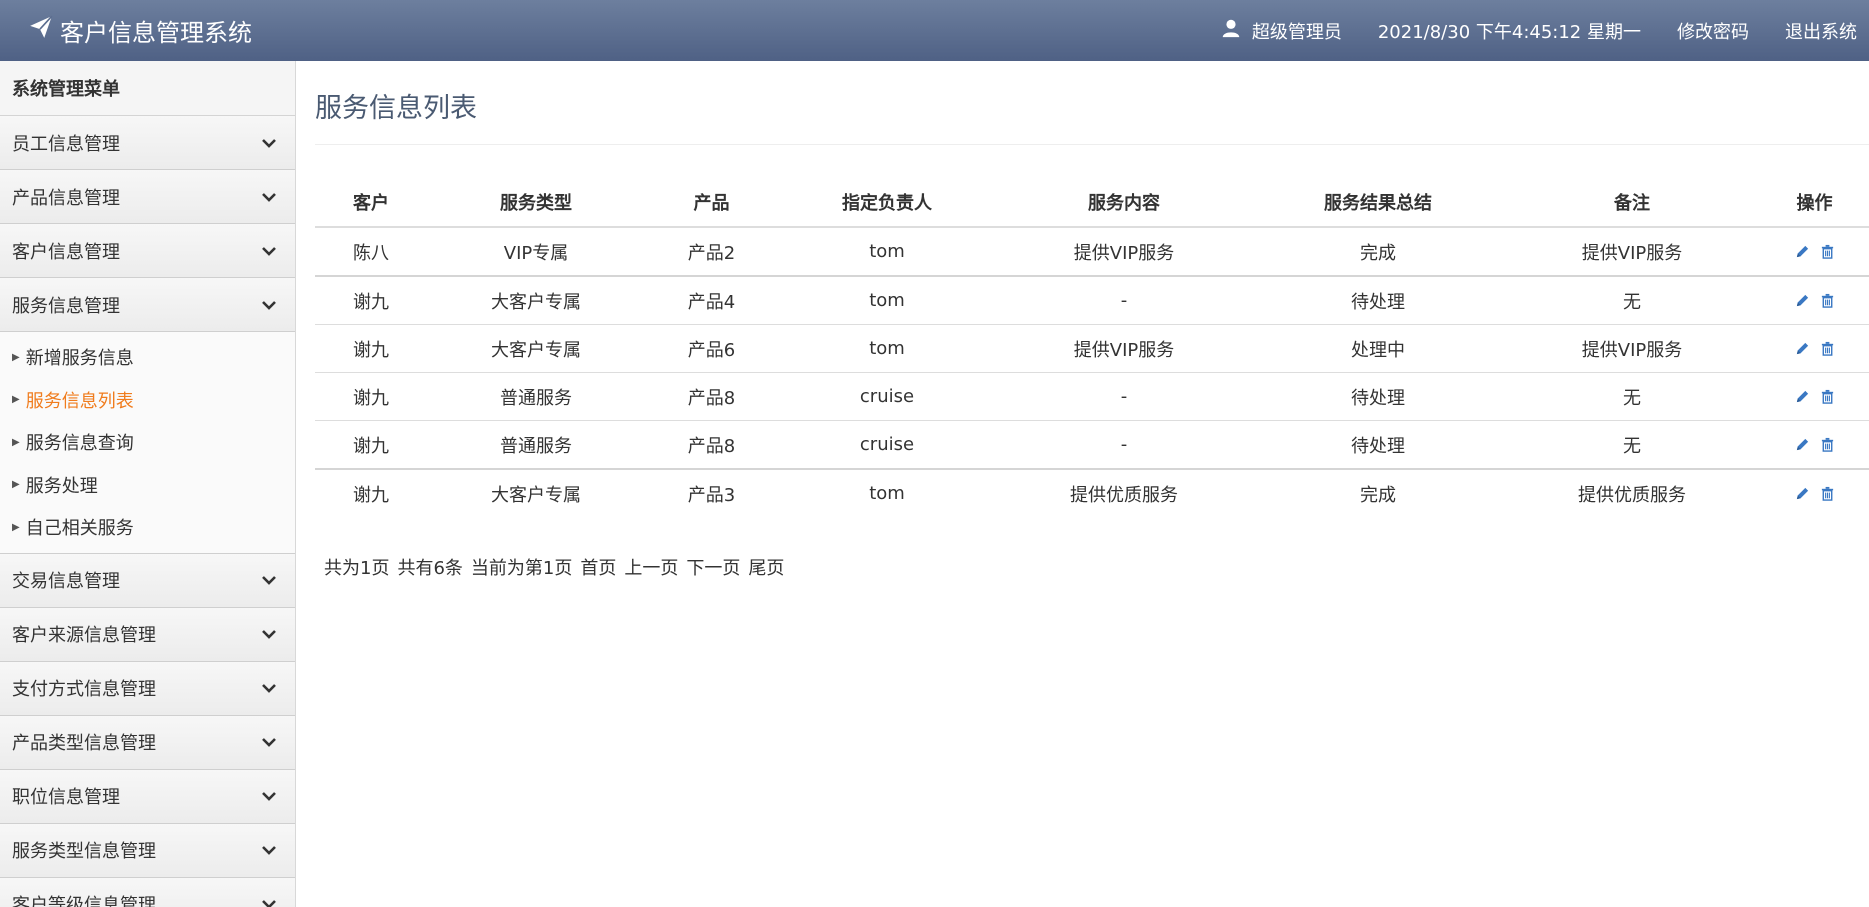 The image size is (1869, 907). Describe the element at coordinates (1378, 396) in the screenshot. I see `table-cell: 待处理` at that location.